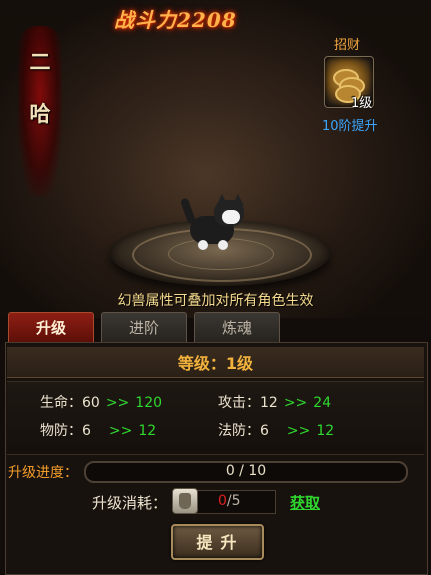  I want to click on tab-soul-refine: 炼魂, so click(237, 328).